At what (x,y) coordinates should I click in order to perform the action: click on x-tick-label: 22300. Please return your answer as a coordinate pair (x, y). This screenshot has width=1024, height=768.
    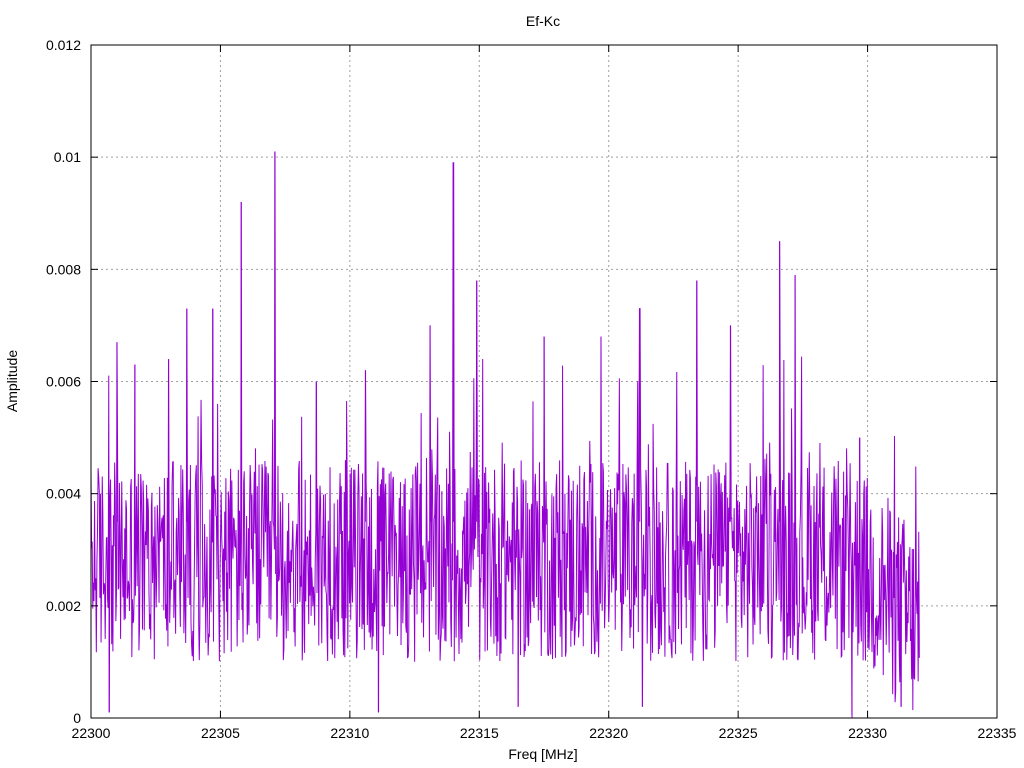
    Looking at the image, I should click on (91, 733).